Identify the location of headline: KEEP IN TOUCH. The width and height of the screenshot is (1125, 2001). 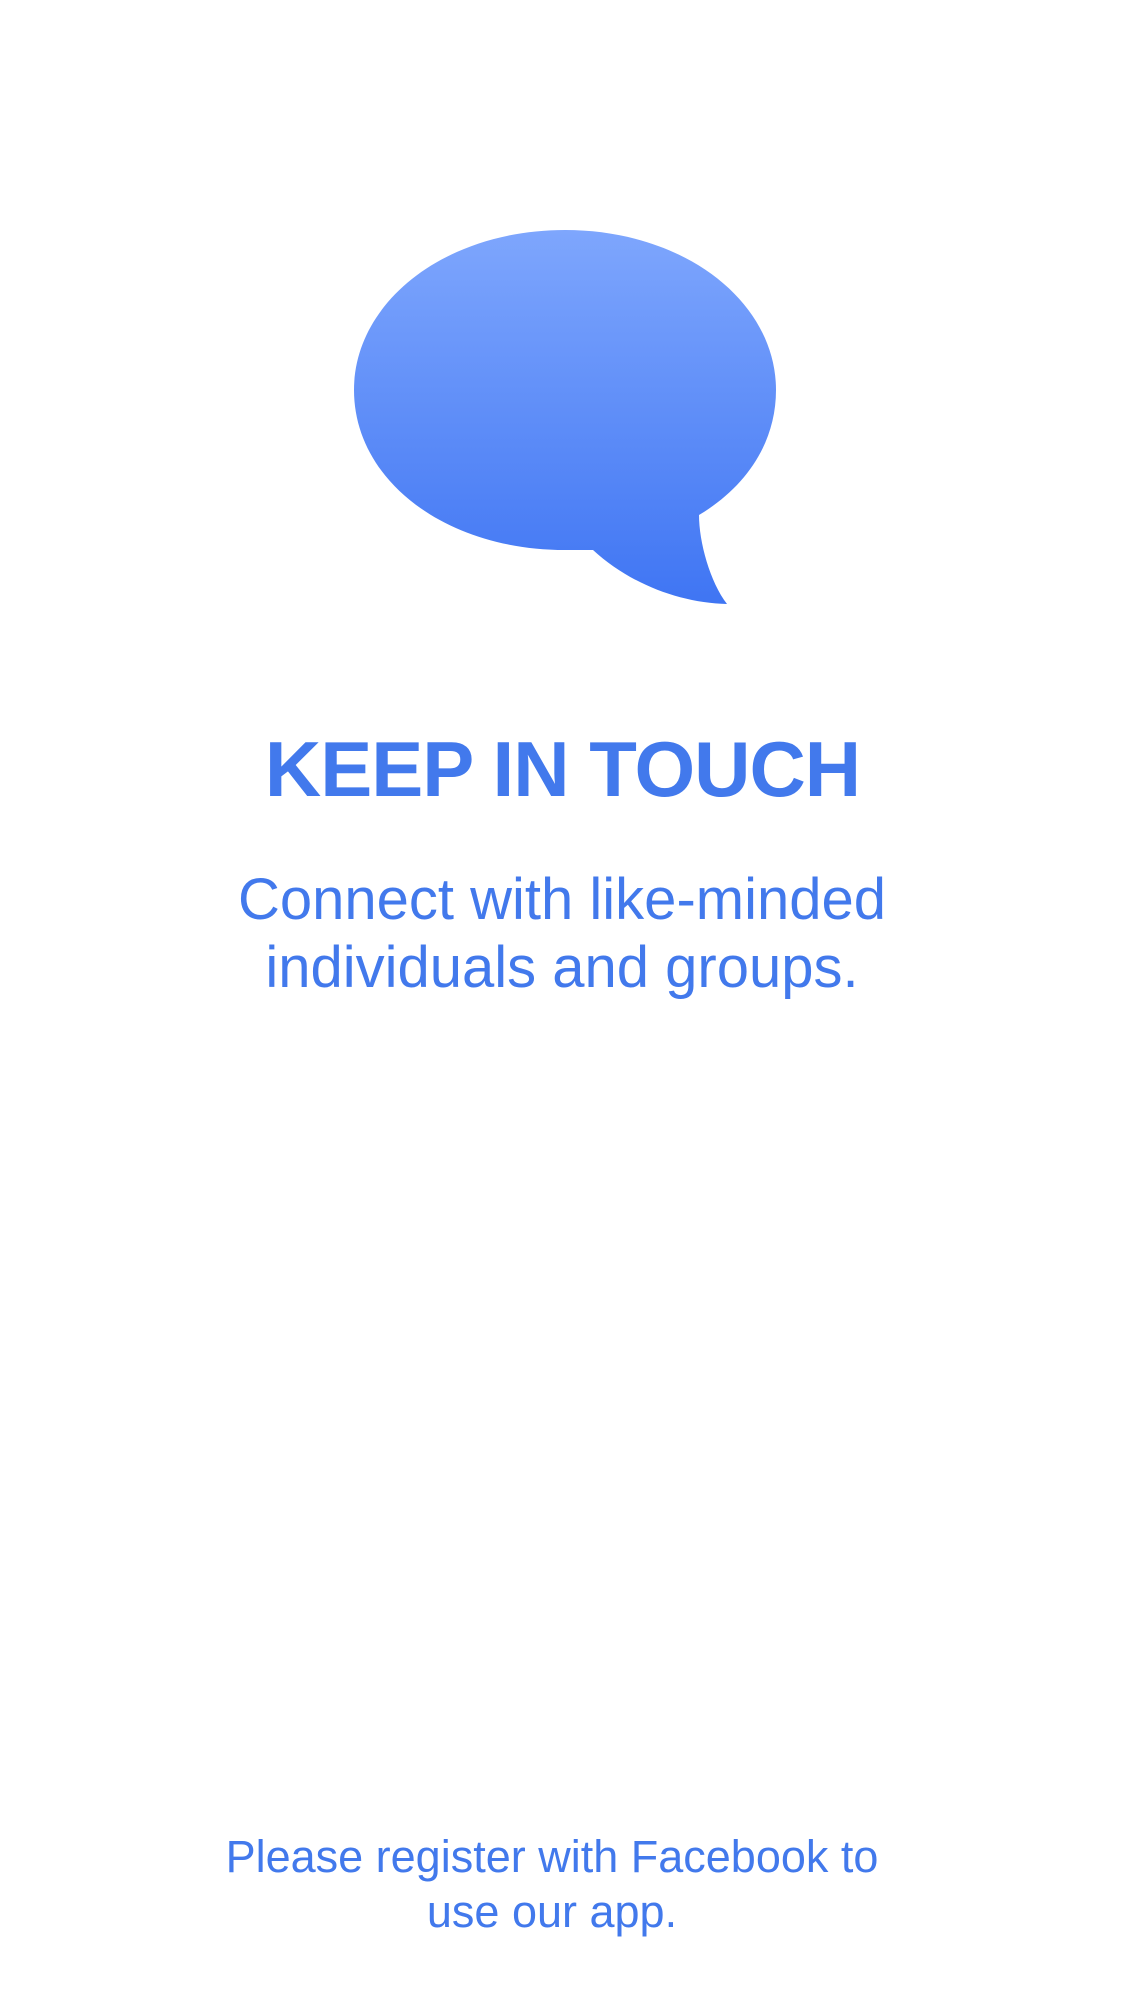
(562, 769).